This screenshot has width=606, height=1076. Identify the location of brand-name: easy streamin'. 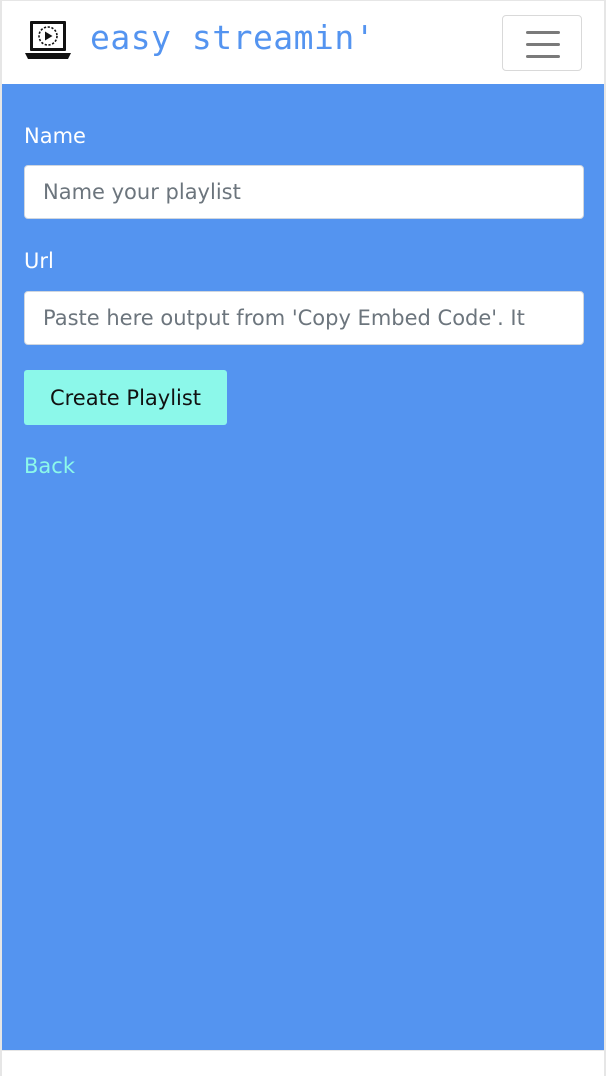
(233, 37).